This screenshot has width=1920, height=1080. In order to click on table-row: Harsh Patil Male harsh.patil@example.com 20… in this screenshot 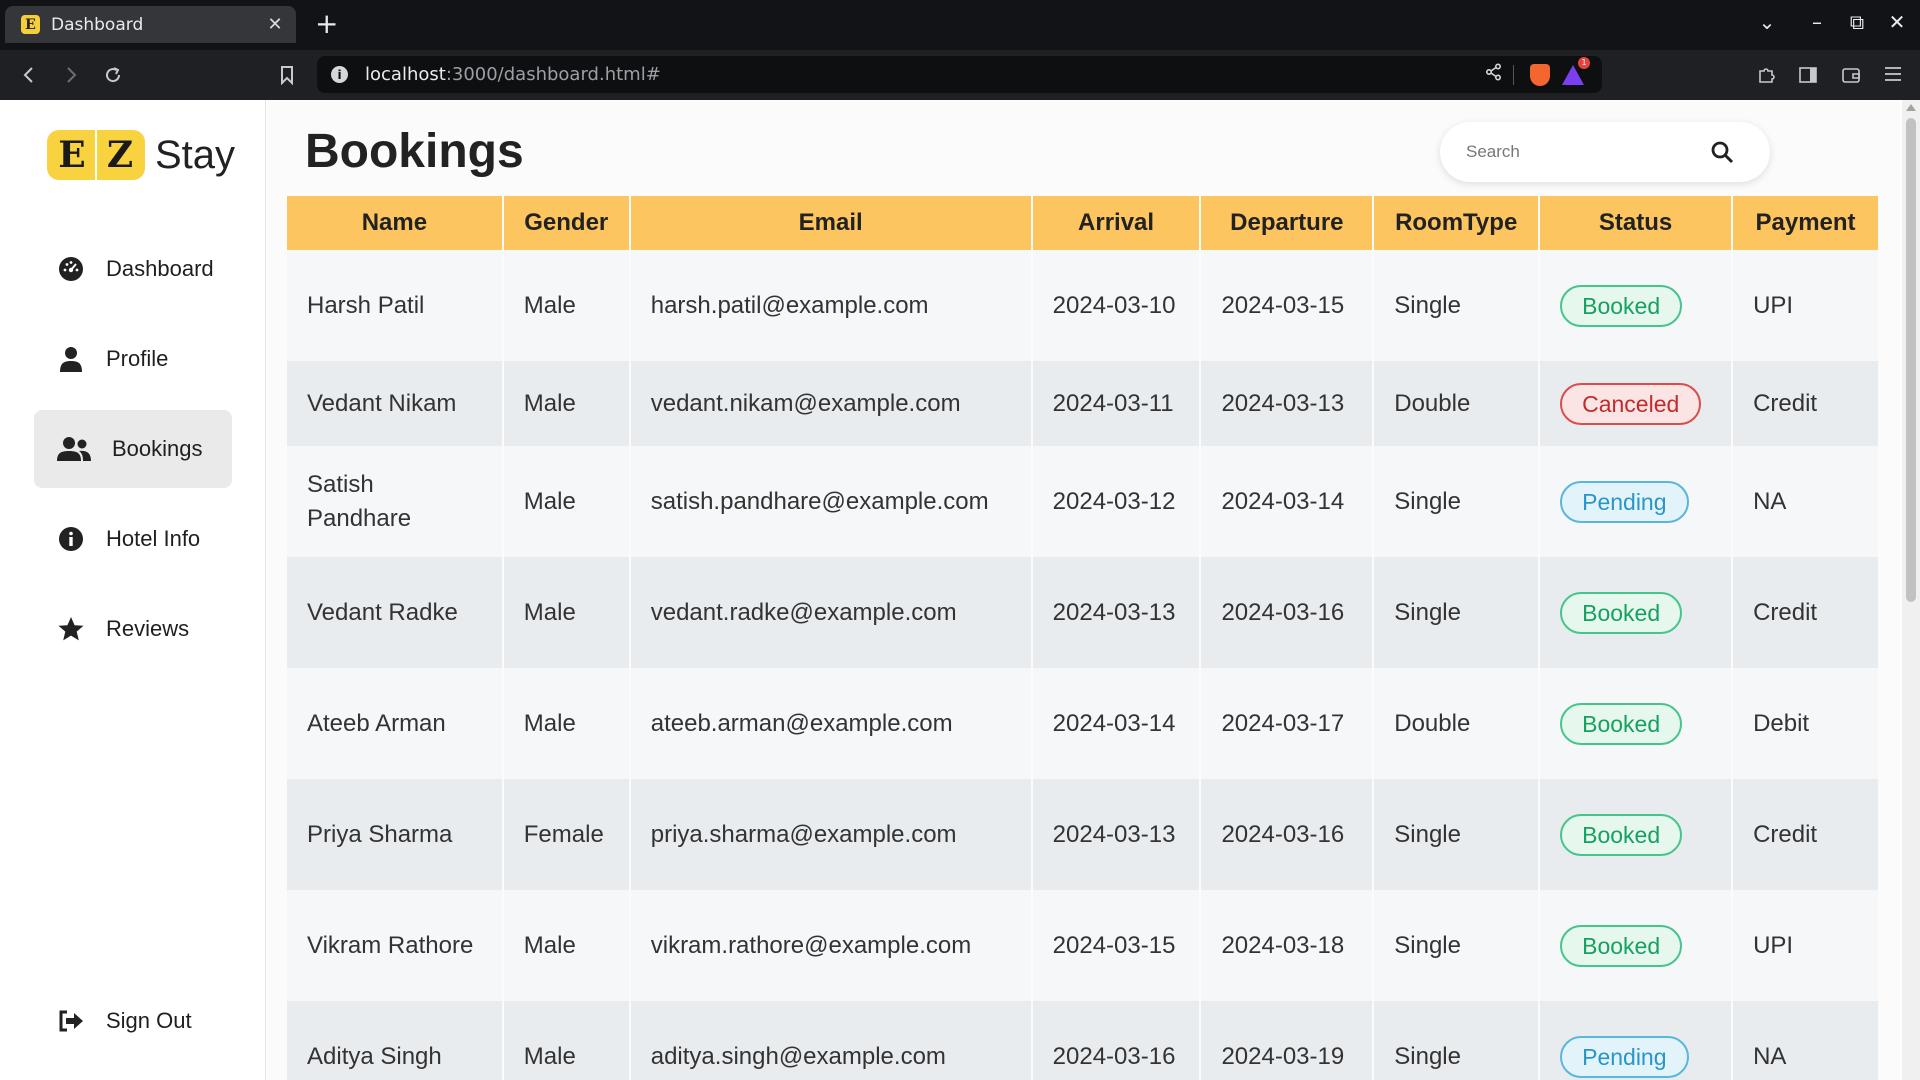, I will do `click(1083, 305)`.